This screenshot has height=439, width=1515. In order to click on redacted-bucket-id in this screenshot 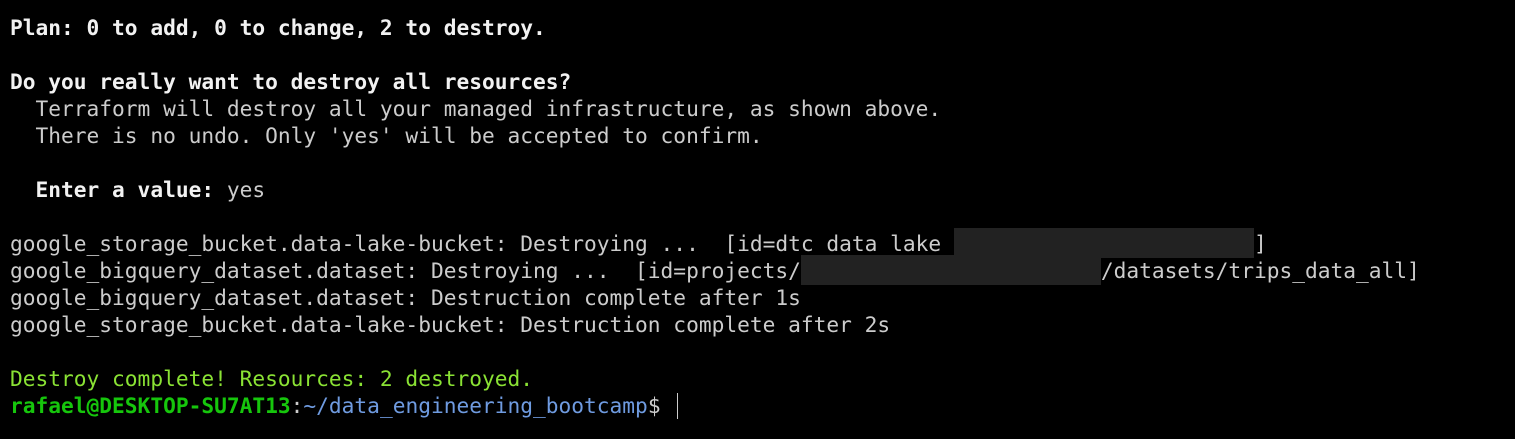, I will do `click(1103, 243)`.